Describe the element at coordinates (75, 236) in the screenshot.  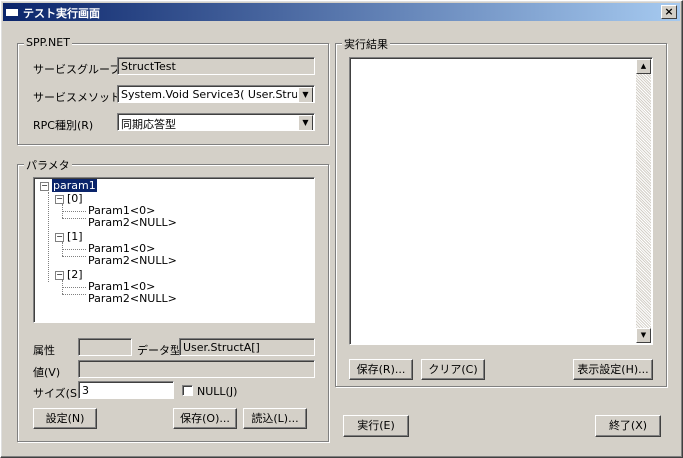
I see `tree-node-label: [1]` at that location.